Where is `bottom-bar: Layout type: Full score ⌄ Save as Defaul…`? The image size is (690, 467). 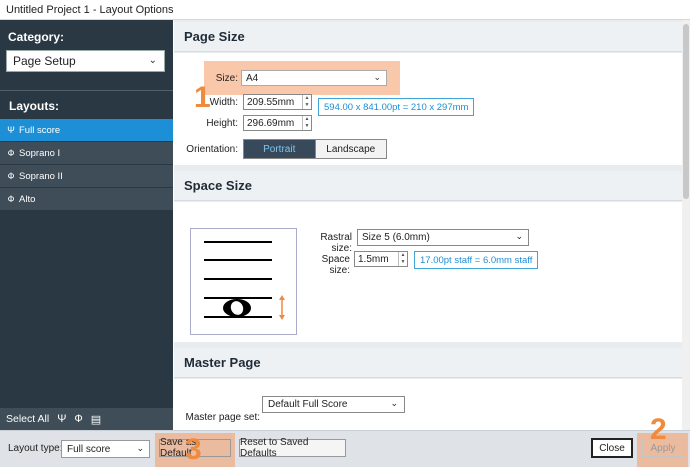 bottom-bar: Layout type: Full score ⌄ Save as Defaul… is located at coordinates (345, 441).